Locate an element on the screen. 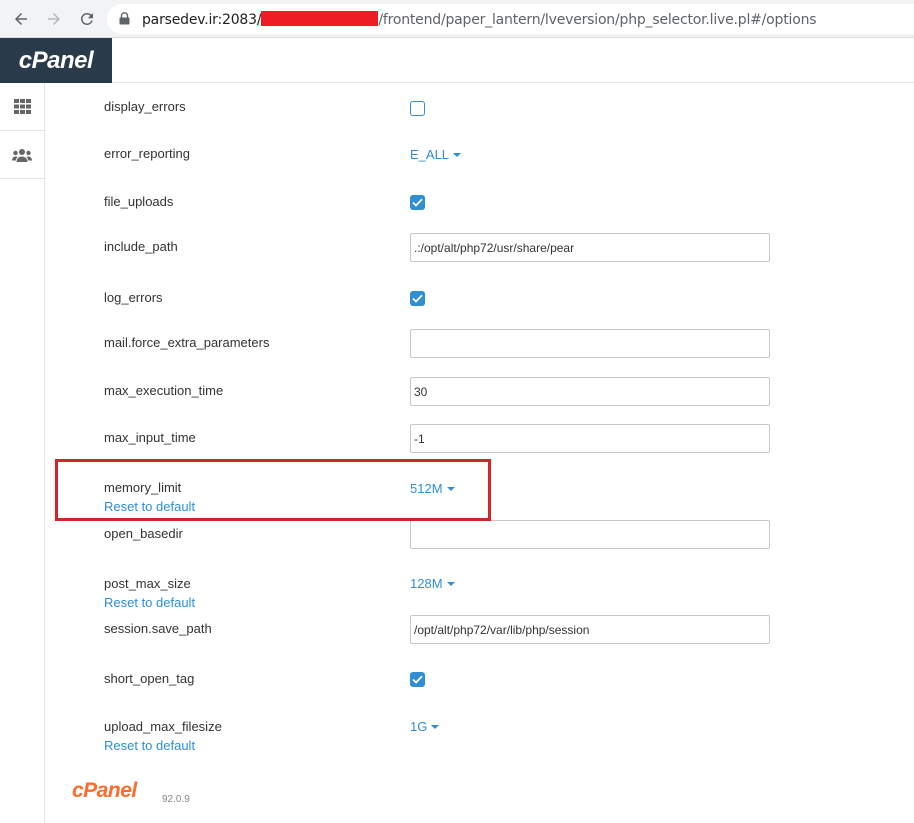 The image size is (914, 823). max-execution-time-input is located at coordinates (590, 391).